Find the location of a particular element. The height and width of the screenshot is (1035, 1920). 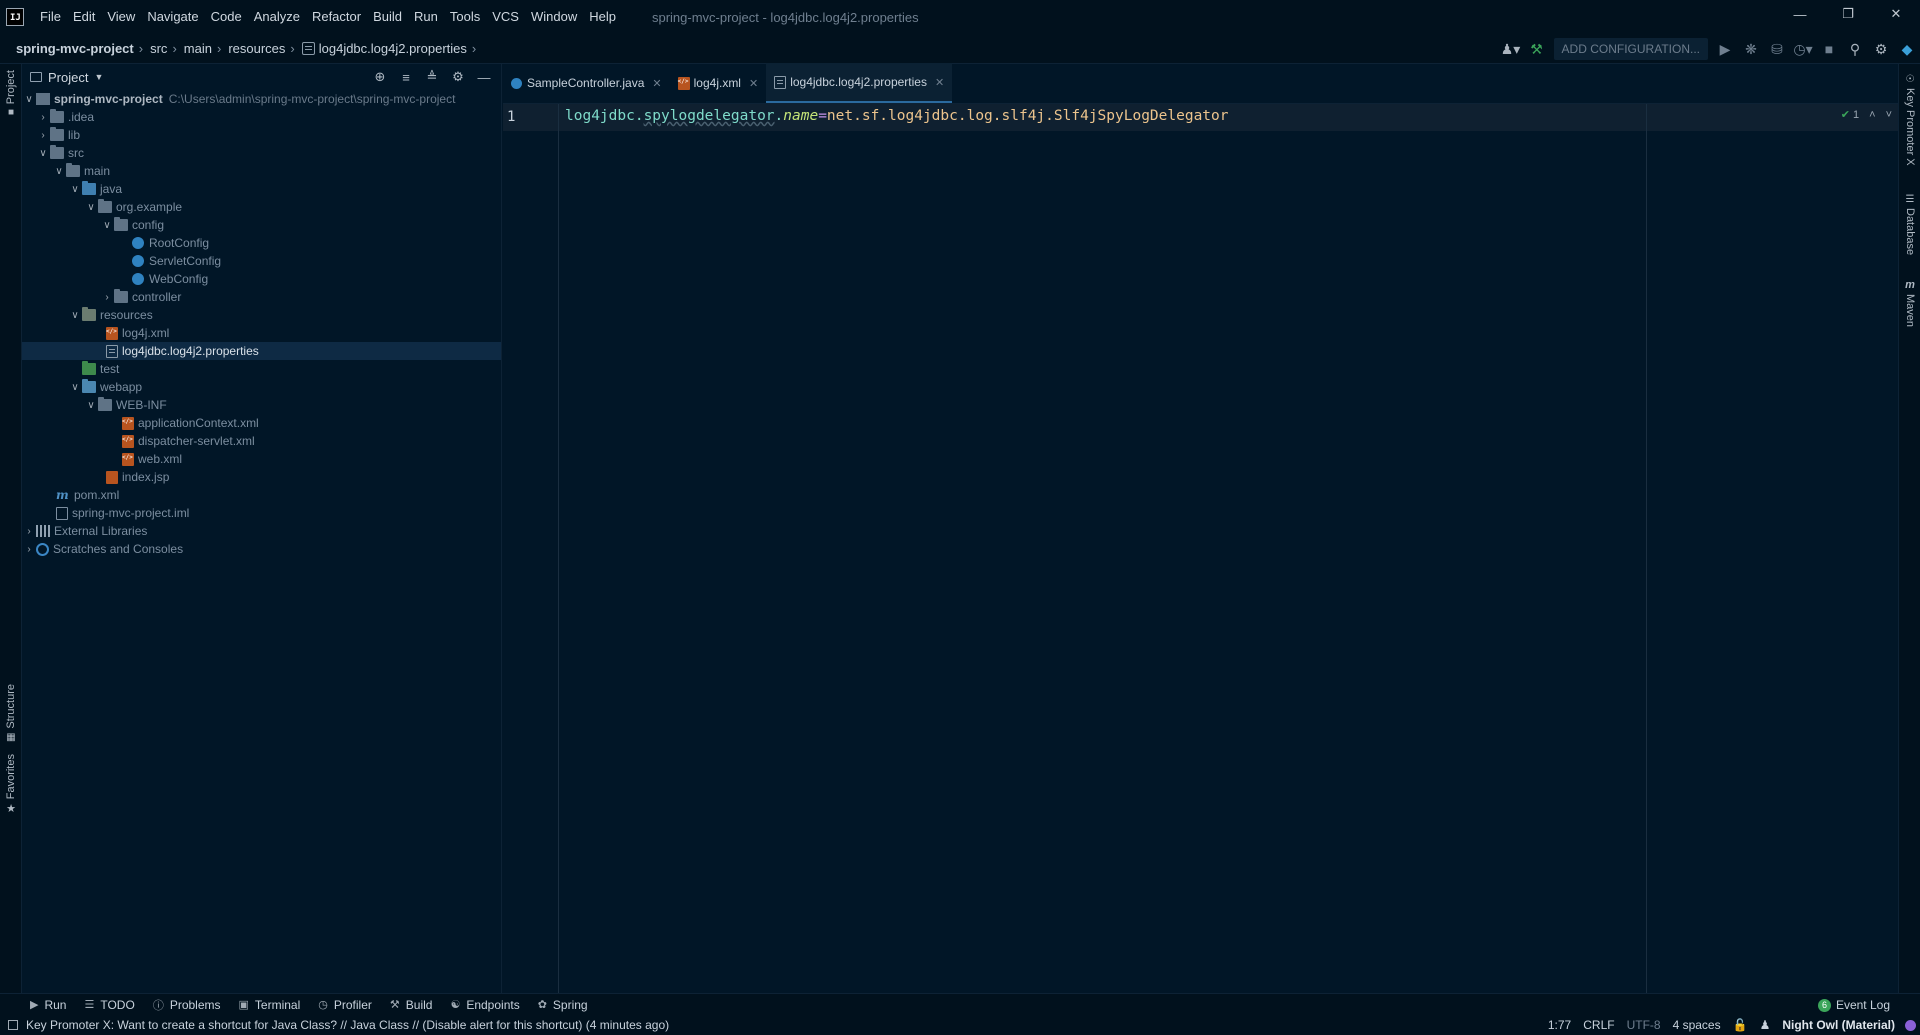

structure-tool-tab: Structure ▦ is located at coordinates (11, 713).